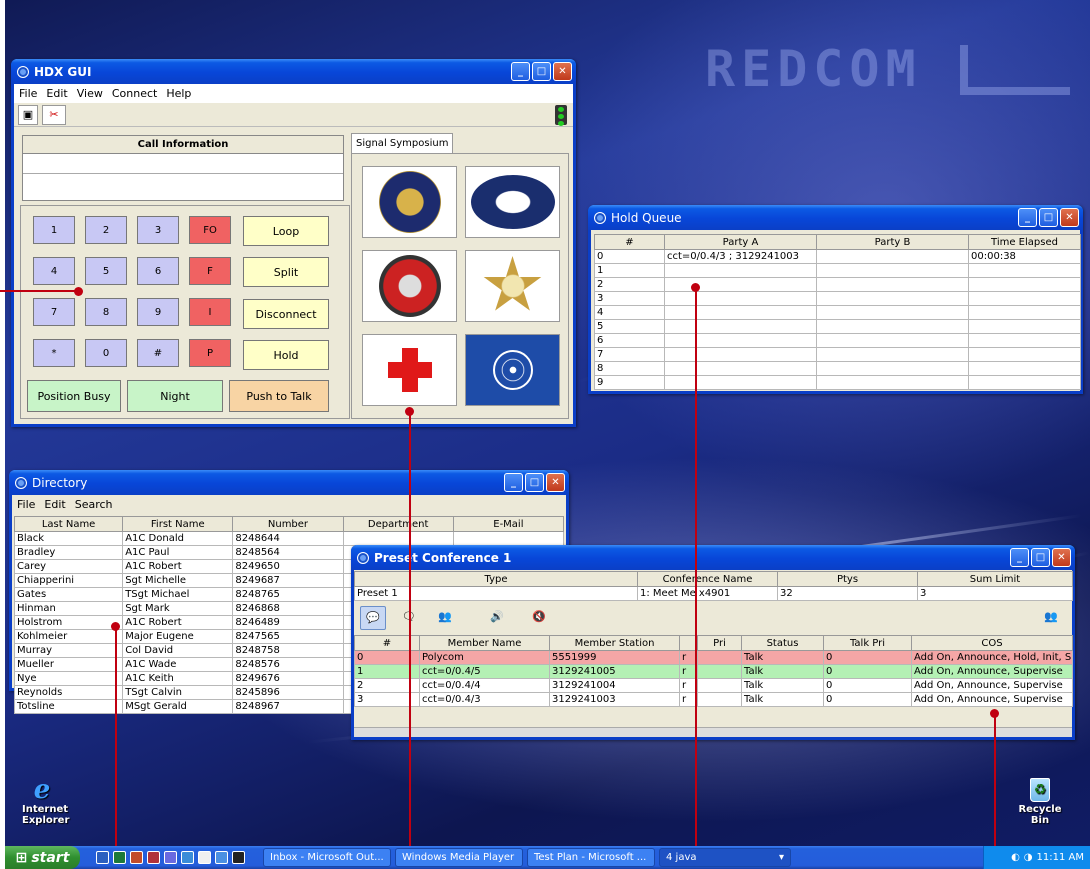 The image size is (1090, 869). What do you see at coordinates (54, 312) in the screenshot?
I see `keypad-key: 7` at bounding box center [54, 312].